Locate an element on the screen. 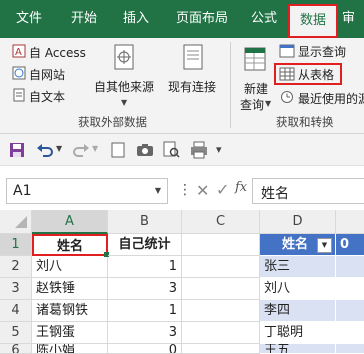 This screenshot has height=354, width=364. cell-a5: 王钢蛋 is located at coordinates (70, 333).